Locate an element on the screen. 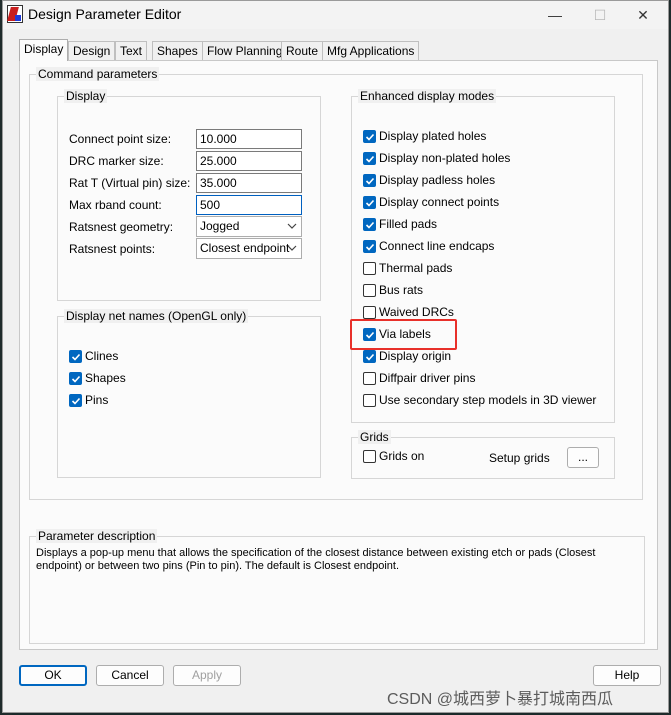 This screenshot has height=715, width=671. checkbox-label: Display padless holes is located at coordinates (437, 180).